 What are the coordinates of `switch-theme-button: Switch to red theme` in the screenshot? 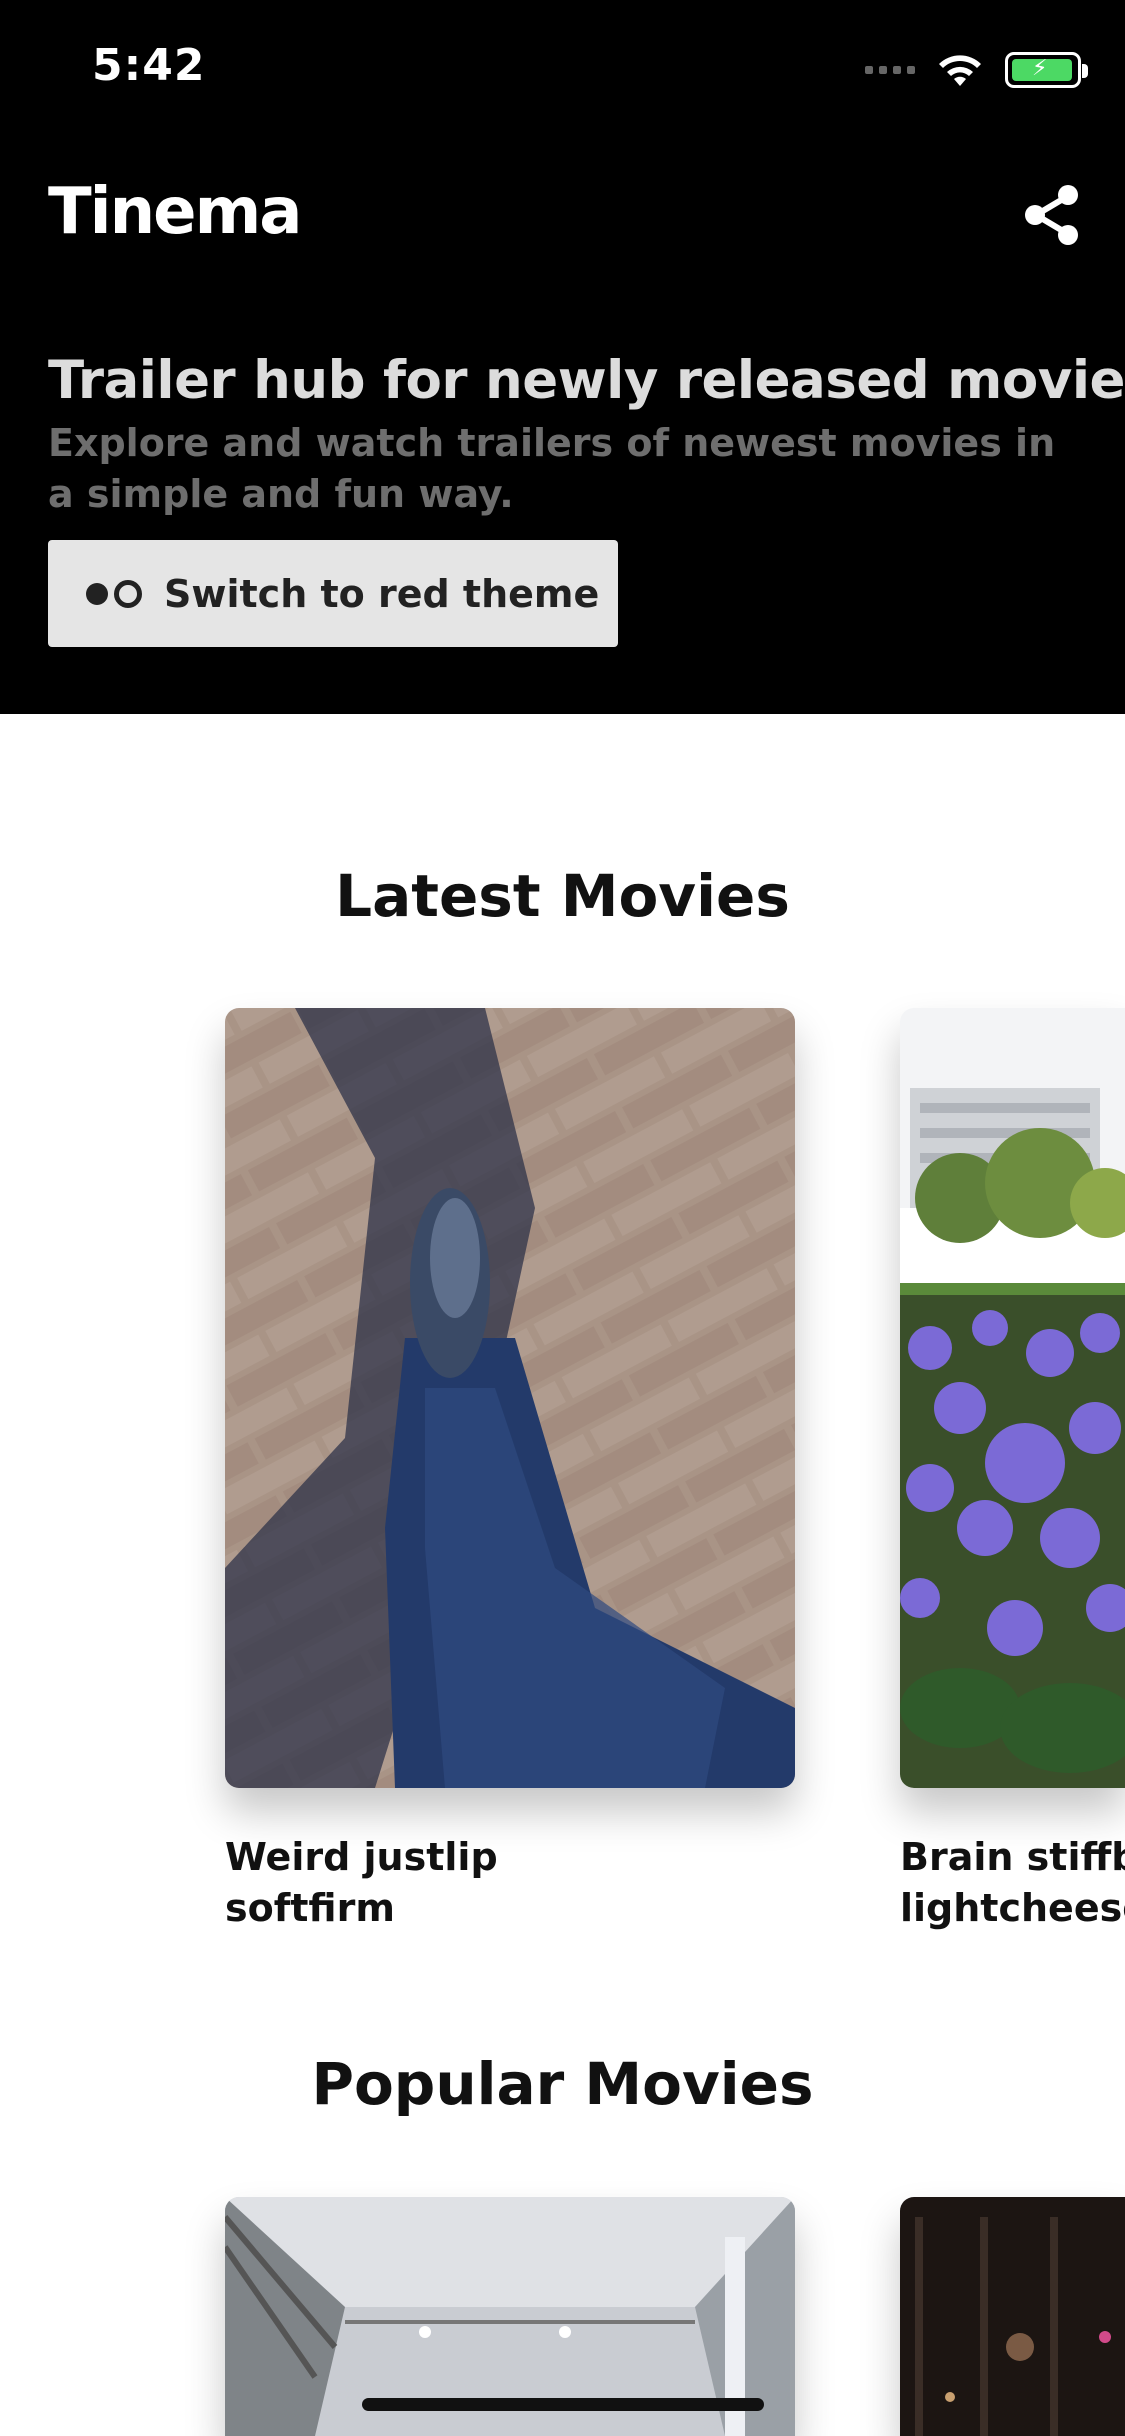 It's located at (333, 593).